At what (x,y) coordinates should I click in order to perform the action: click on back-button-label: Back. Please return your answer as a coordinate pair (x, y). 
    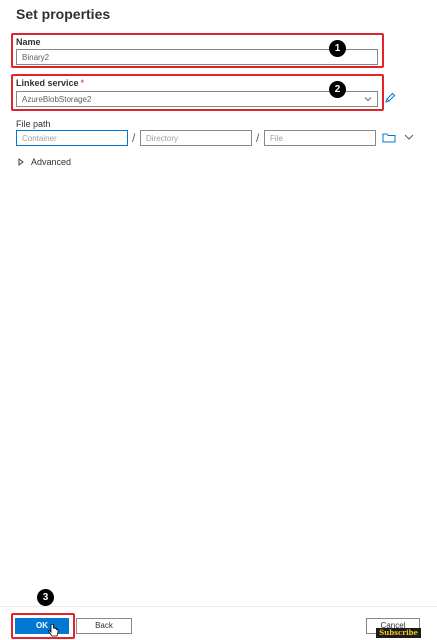
    Looking at the image, I should click on (104, 625).